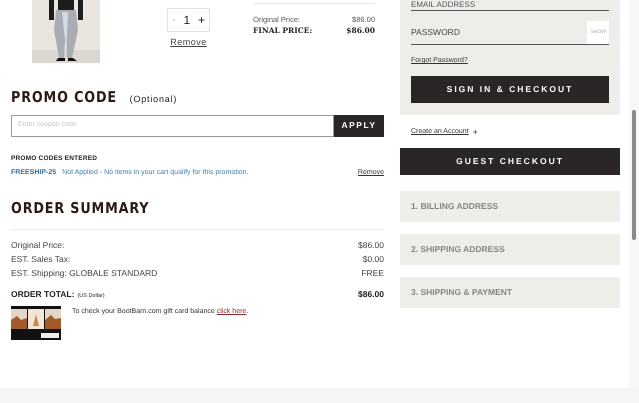 This screenshot has height=403, width=639. Describe the element at coordinates (80, 208) in the screenshot. I see `order-summary-heading: ORDER SUMMARY` at that location.